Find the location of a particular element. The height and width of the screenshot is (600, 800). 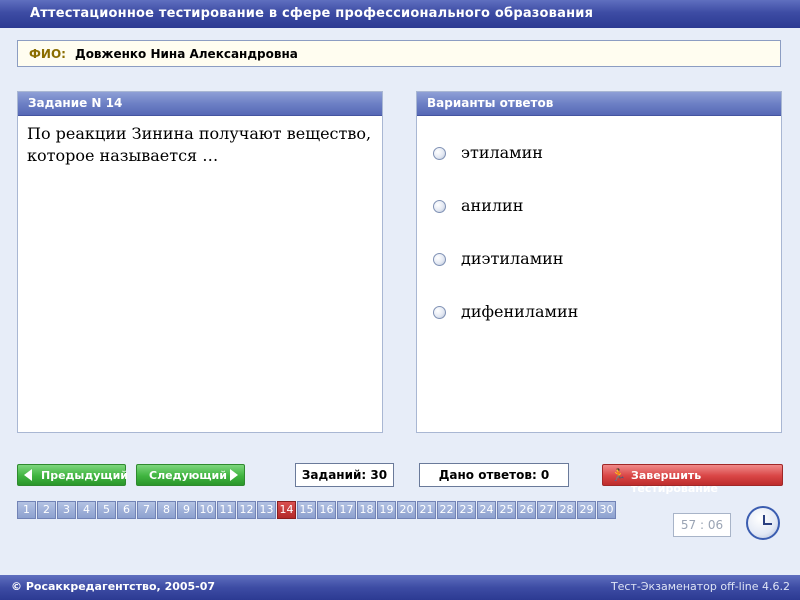

answer-option-label: диэтиламин is located at coordinates (512, 258).